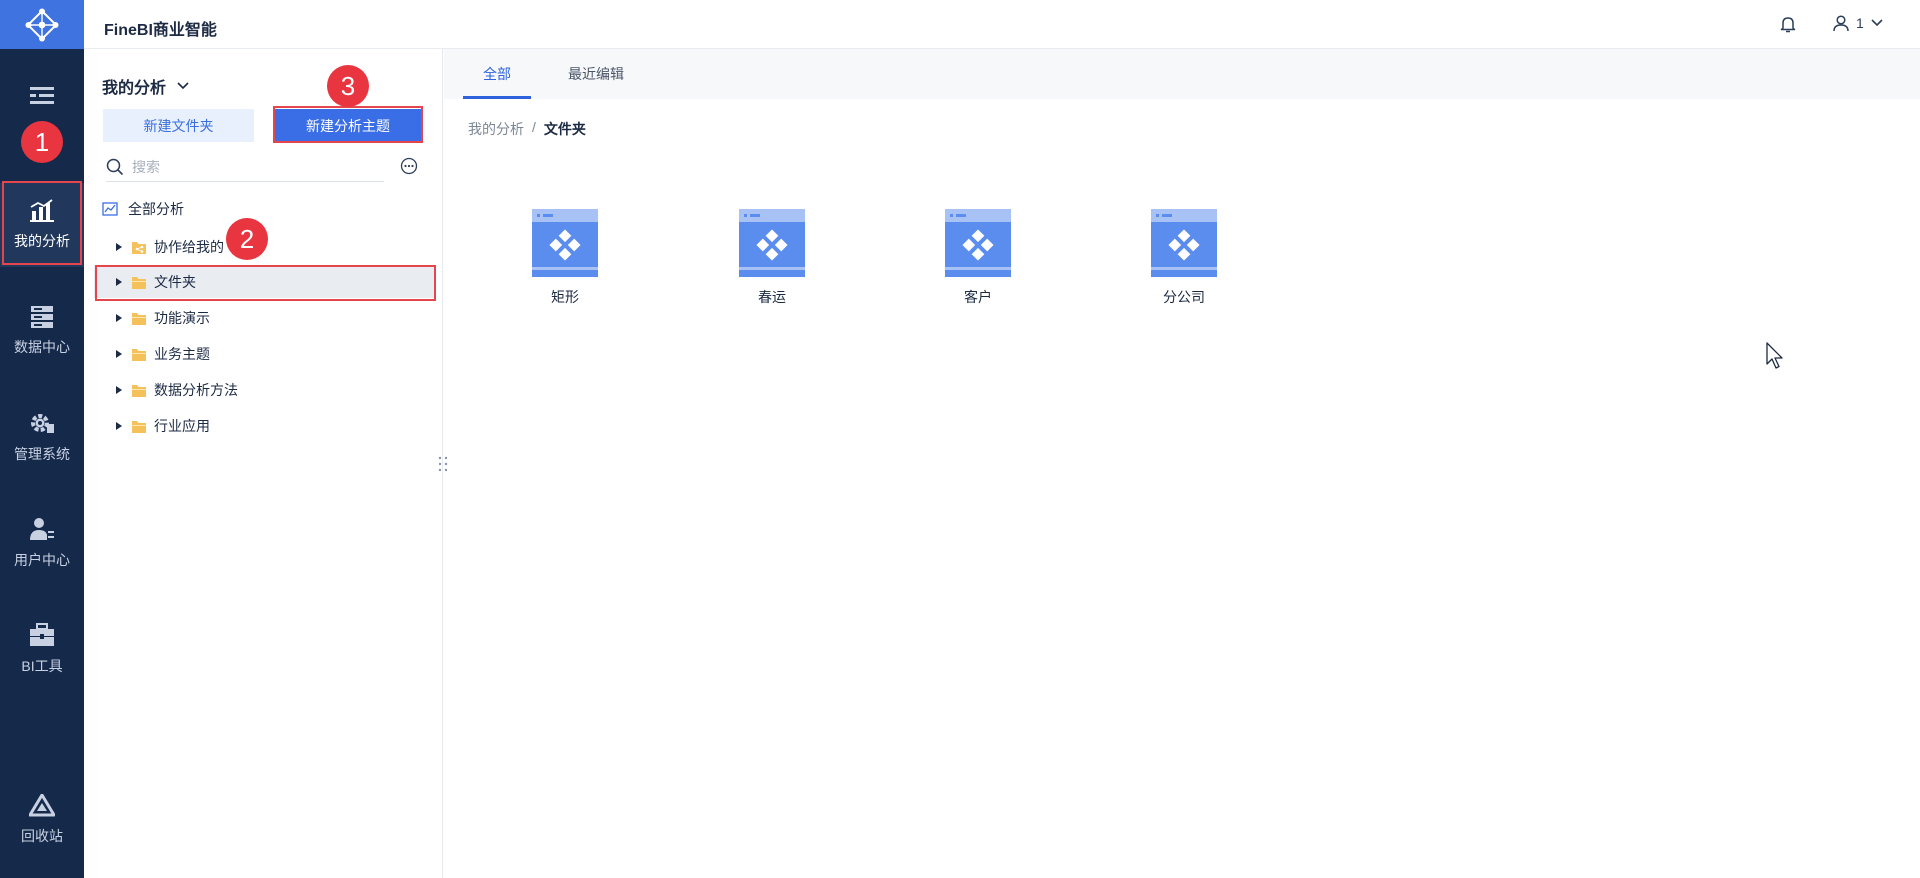  Describe the element at coordinates (42, 805) in the screenshot. I see `recycle-icon` at that location.